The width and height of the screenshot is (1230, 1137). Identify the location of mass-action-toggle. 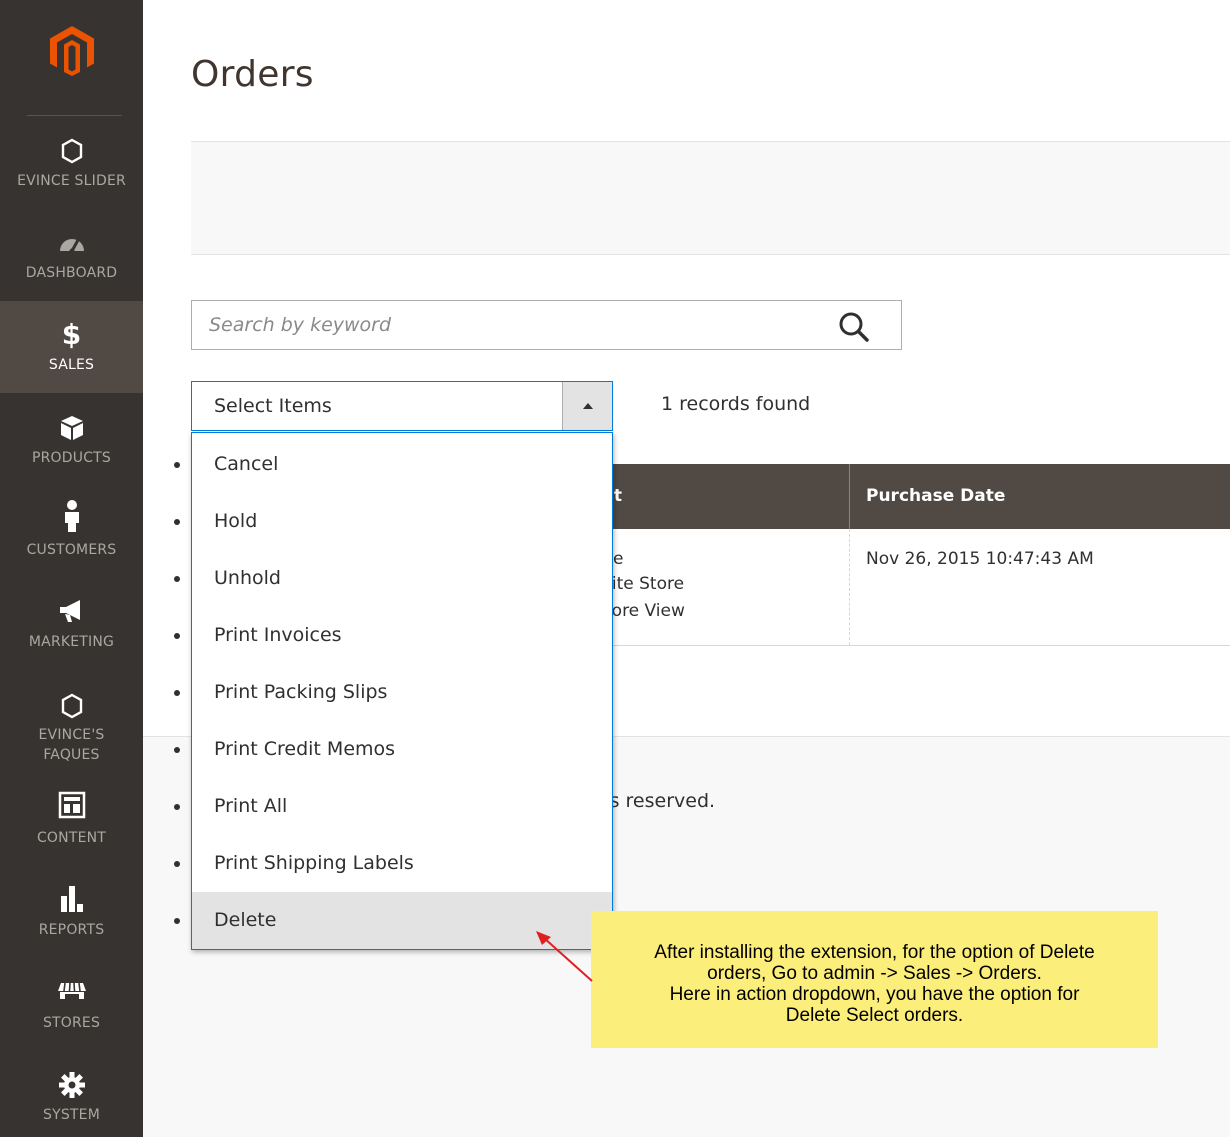
(587, 406).